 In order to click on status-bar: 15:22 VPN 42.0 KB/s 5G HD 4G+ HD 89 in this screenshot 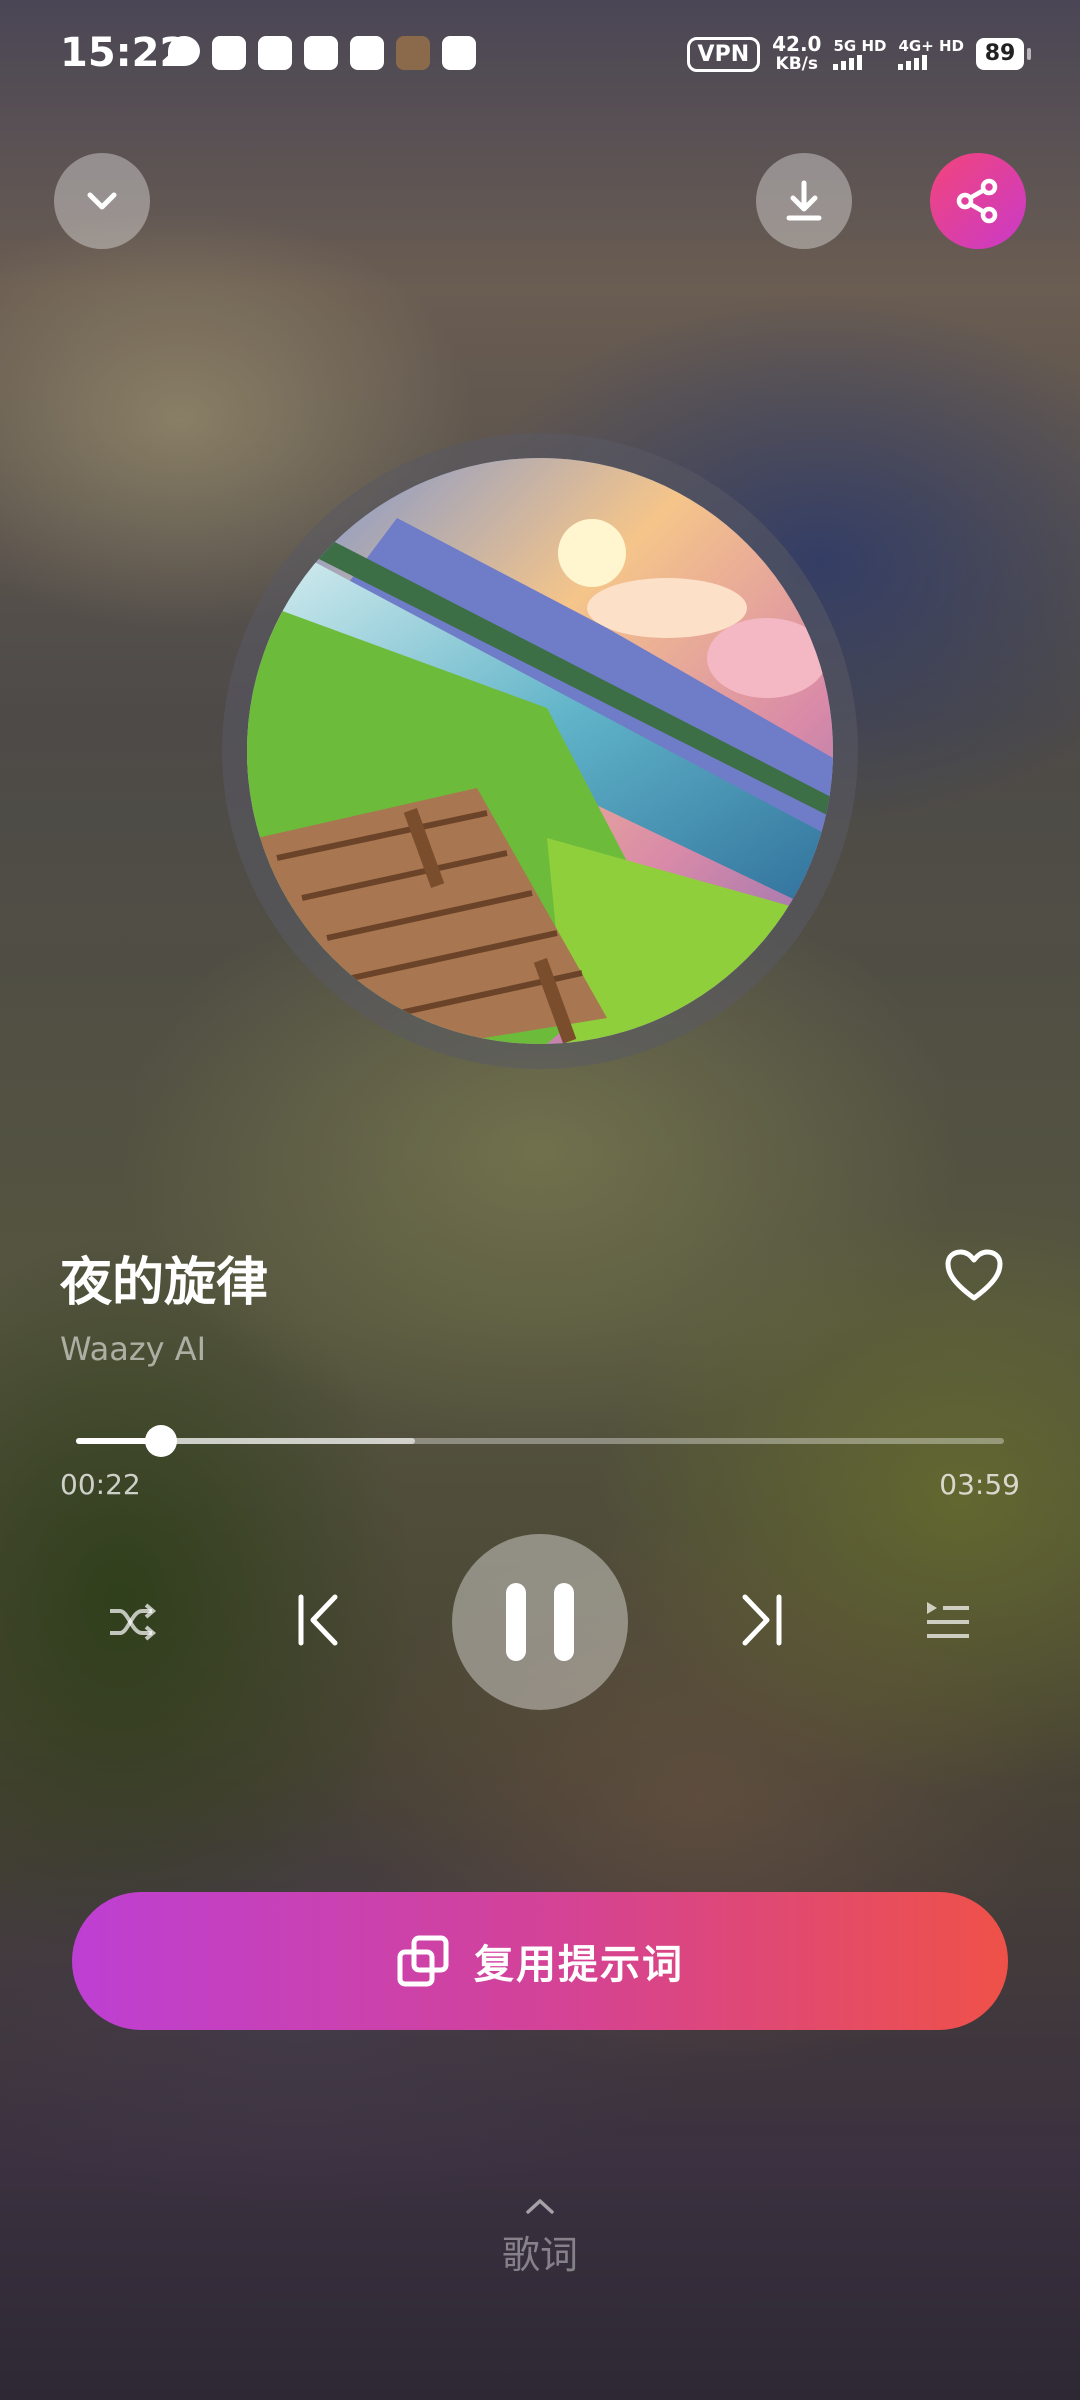, I will do `click(540, 55)`.